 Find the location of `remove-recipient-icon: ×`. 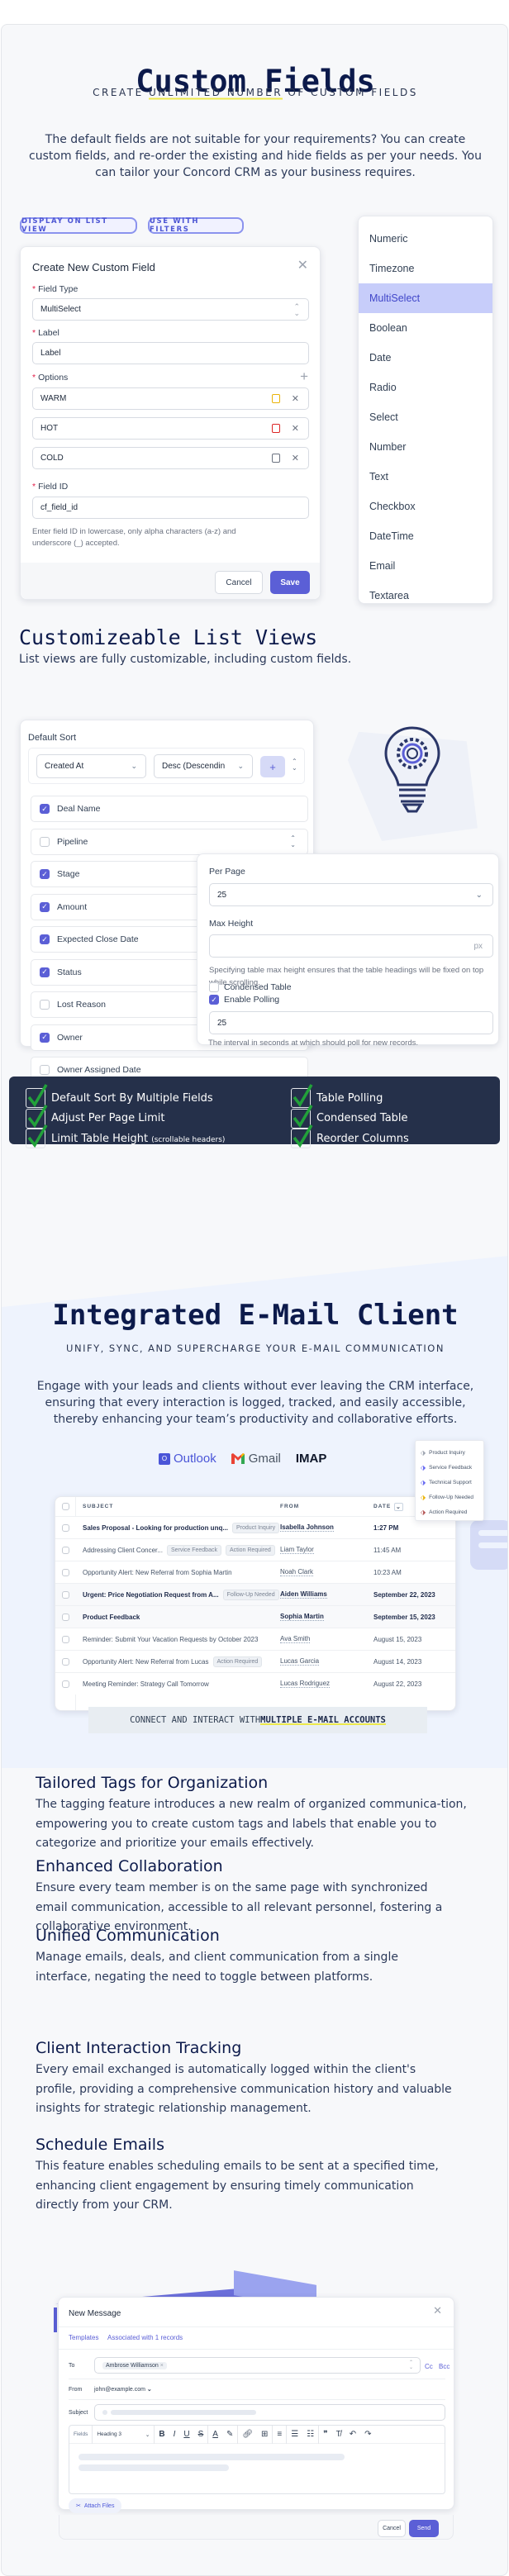

remove-recipient-icon: × is located at coordinates (162, 2366).